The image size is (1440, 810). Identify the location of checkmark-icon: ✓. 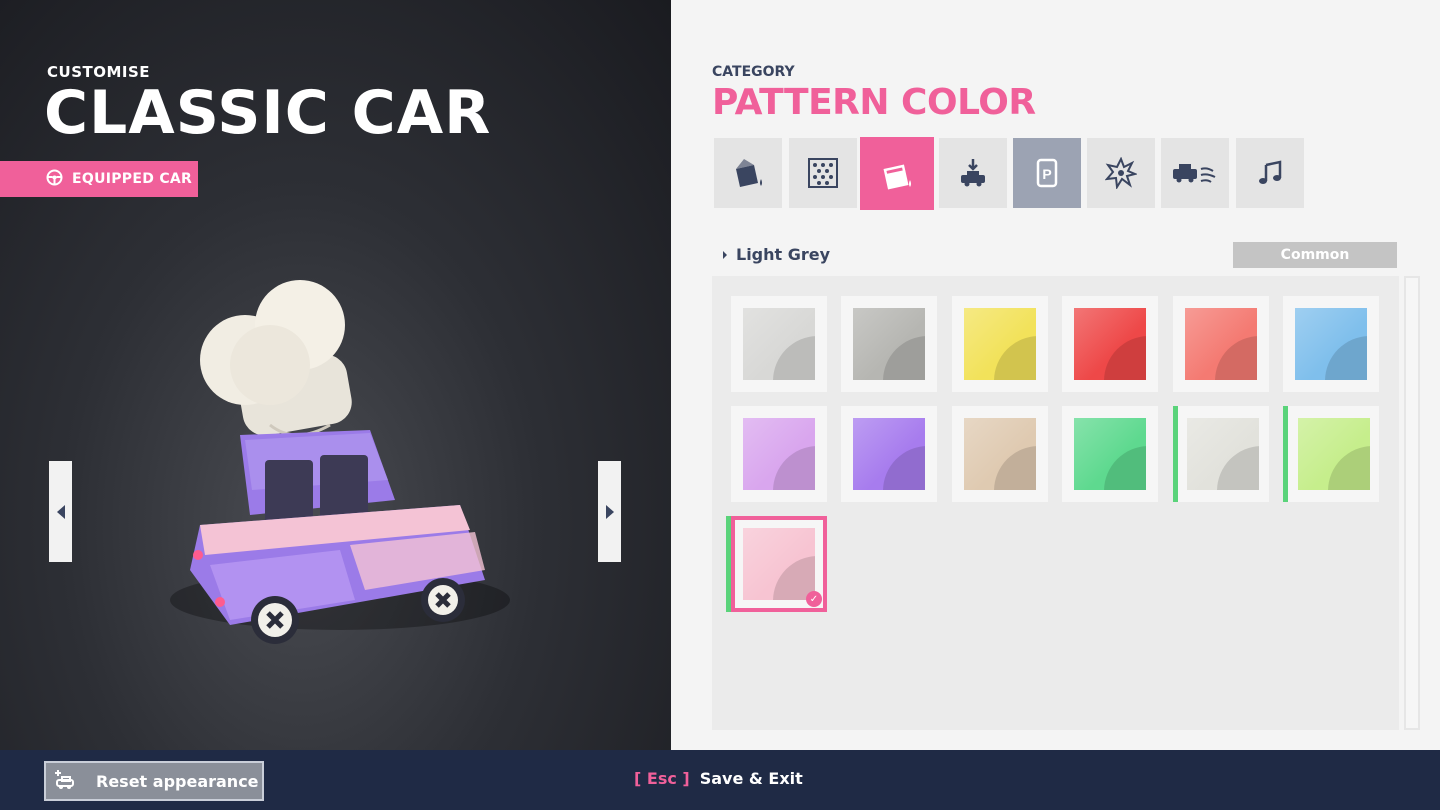
(814, 599).